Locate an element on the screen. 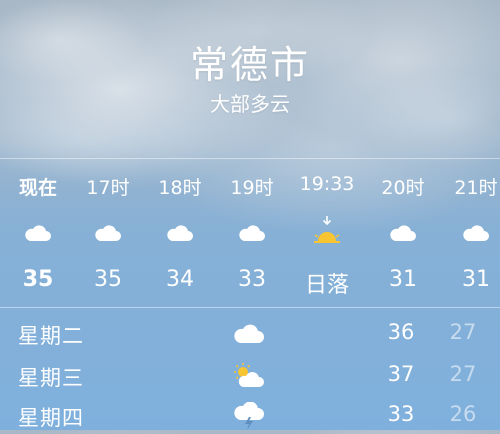  hour-label: 21时 is located at coordinates (476, 188).